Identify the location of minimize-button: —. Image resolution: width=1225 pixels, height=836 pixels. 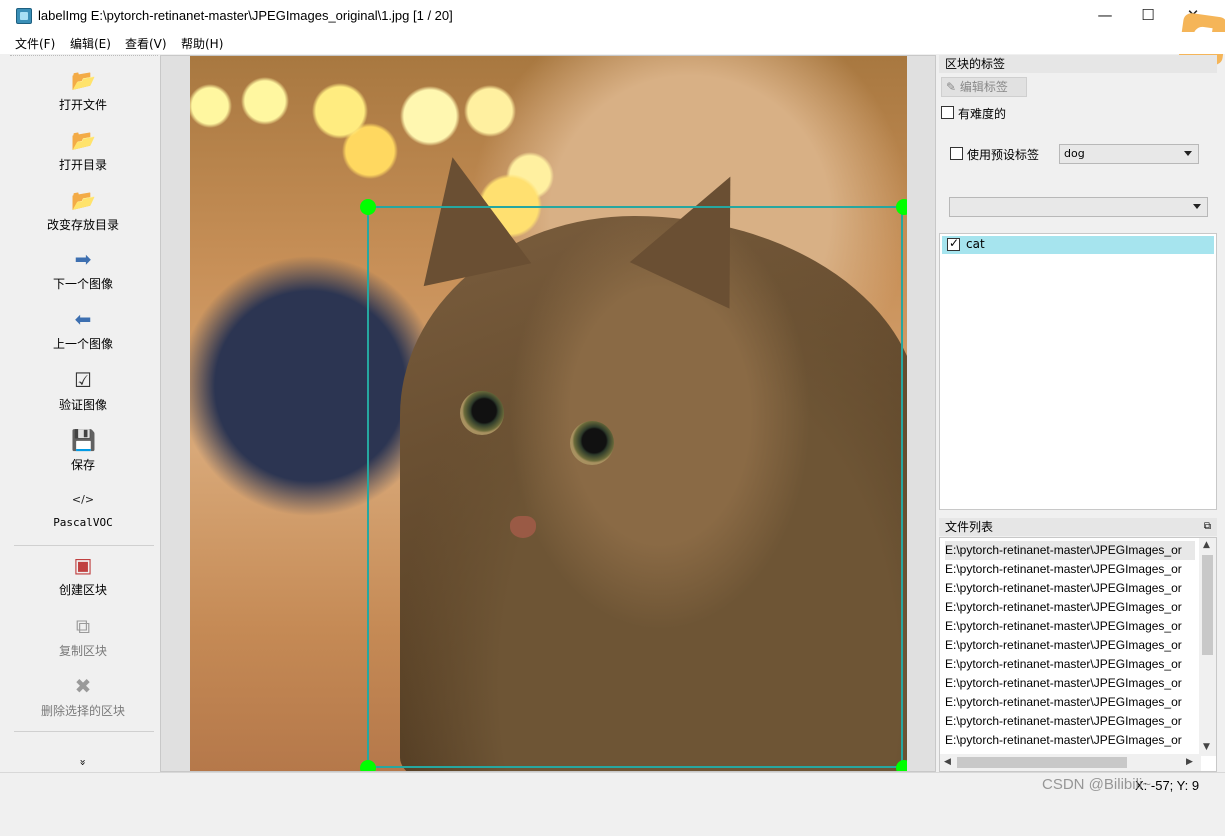
(1105, 16).